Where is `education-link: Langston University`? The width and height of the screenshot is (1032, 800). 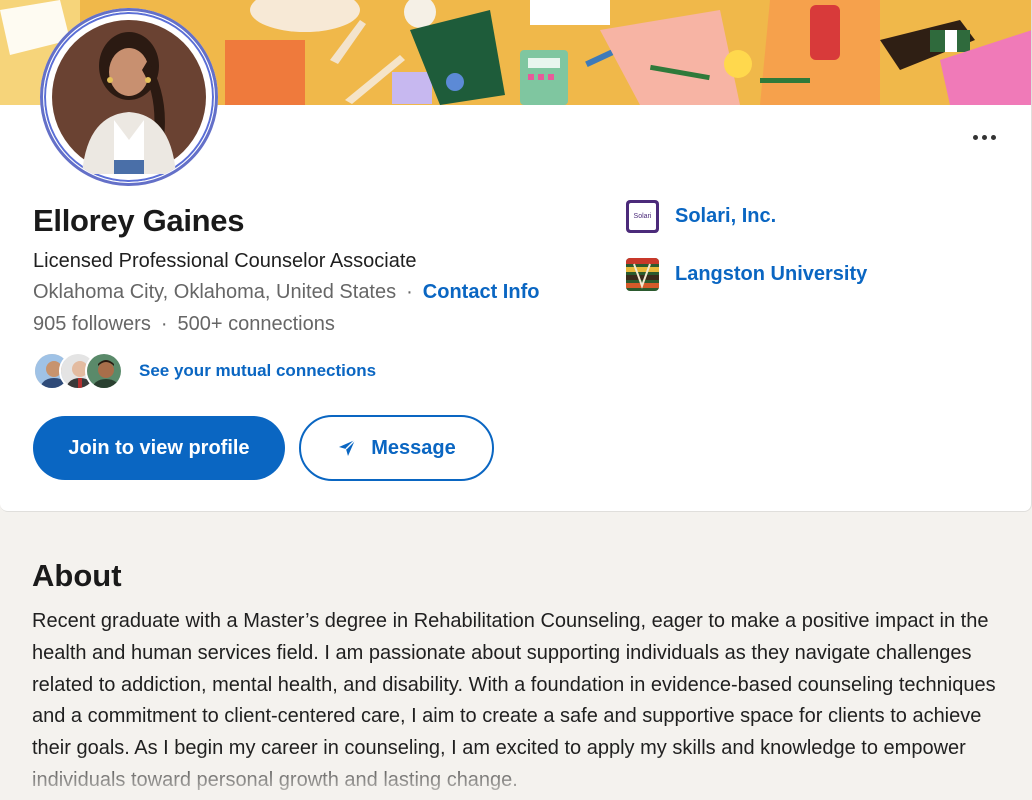 education-link: Langston University is located at coordinates (746, 274).